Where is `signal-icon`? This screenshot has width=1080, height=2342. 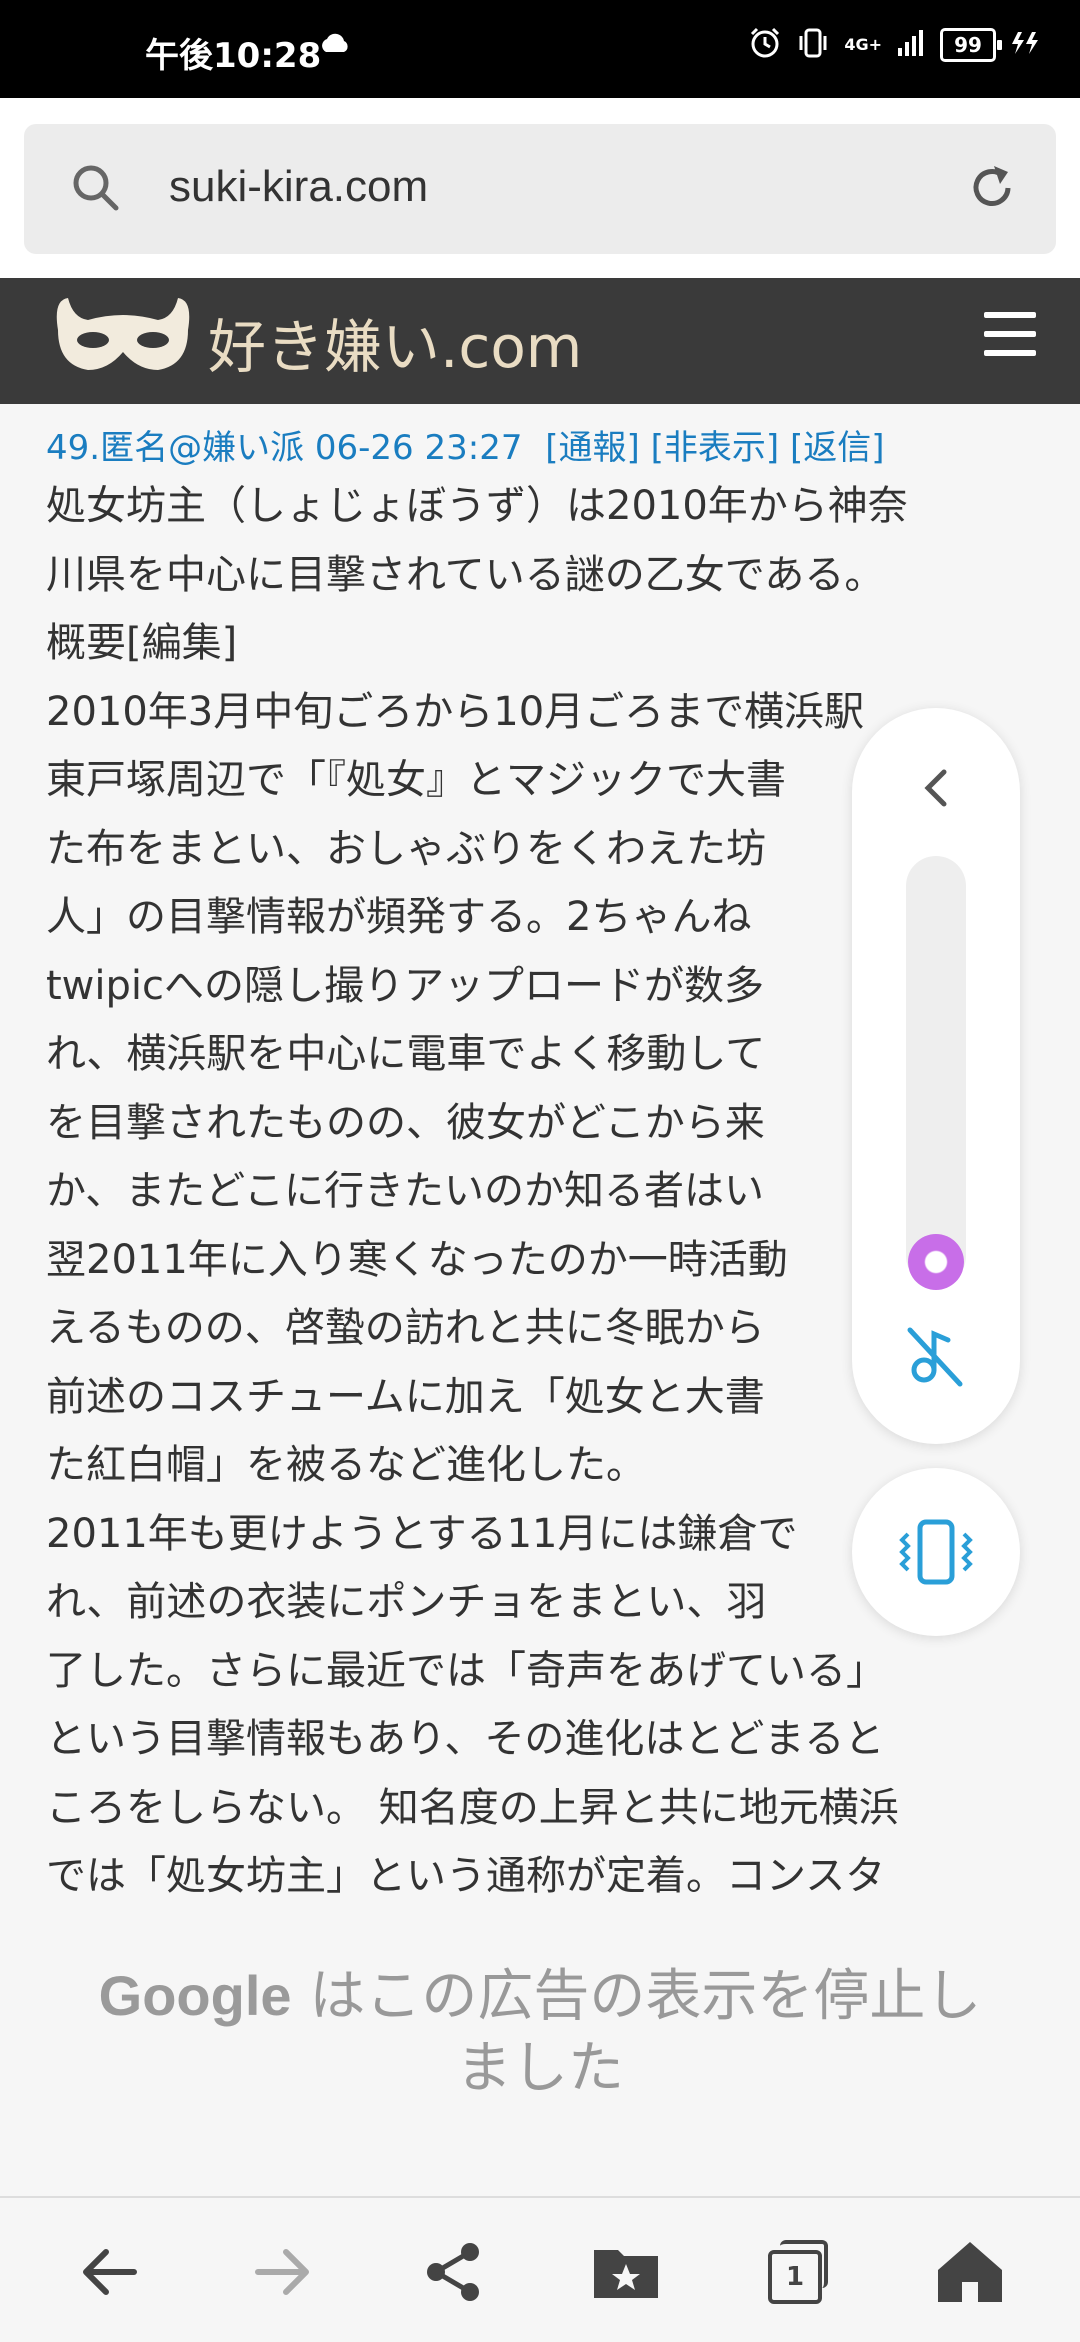
signal-icon is located at coordinates (911, 45).